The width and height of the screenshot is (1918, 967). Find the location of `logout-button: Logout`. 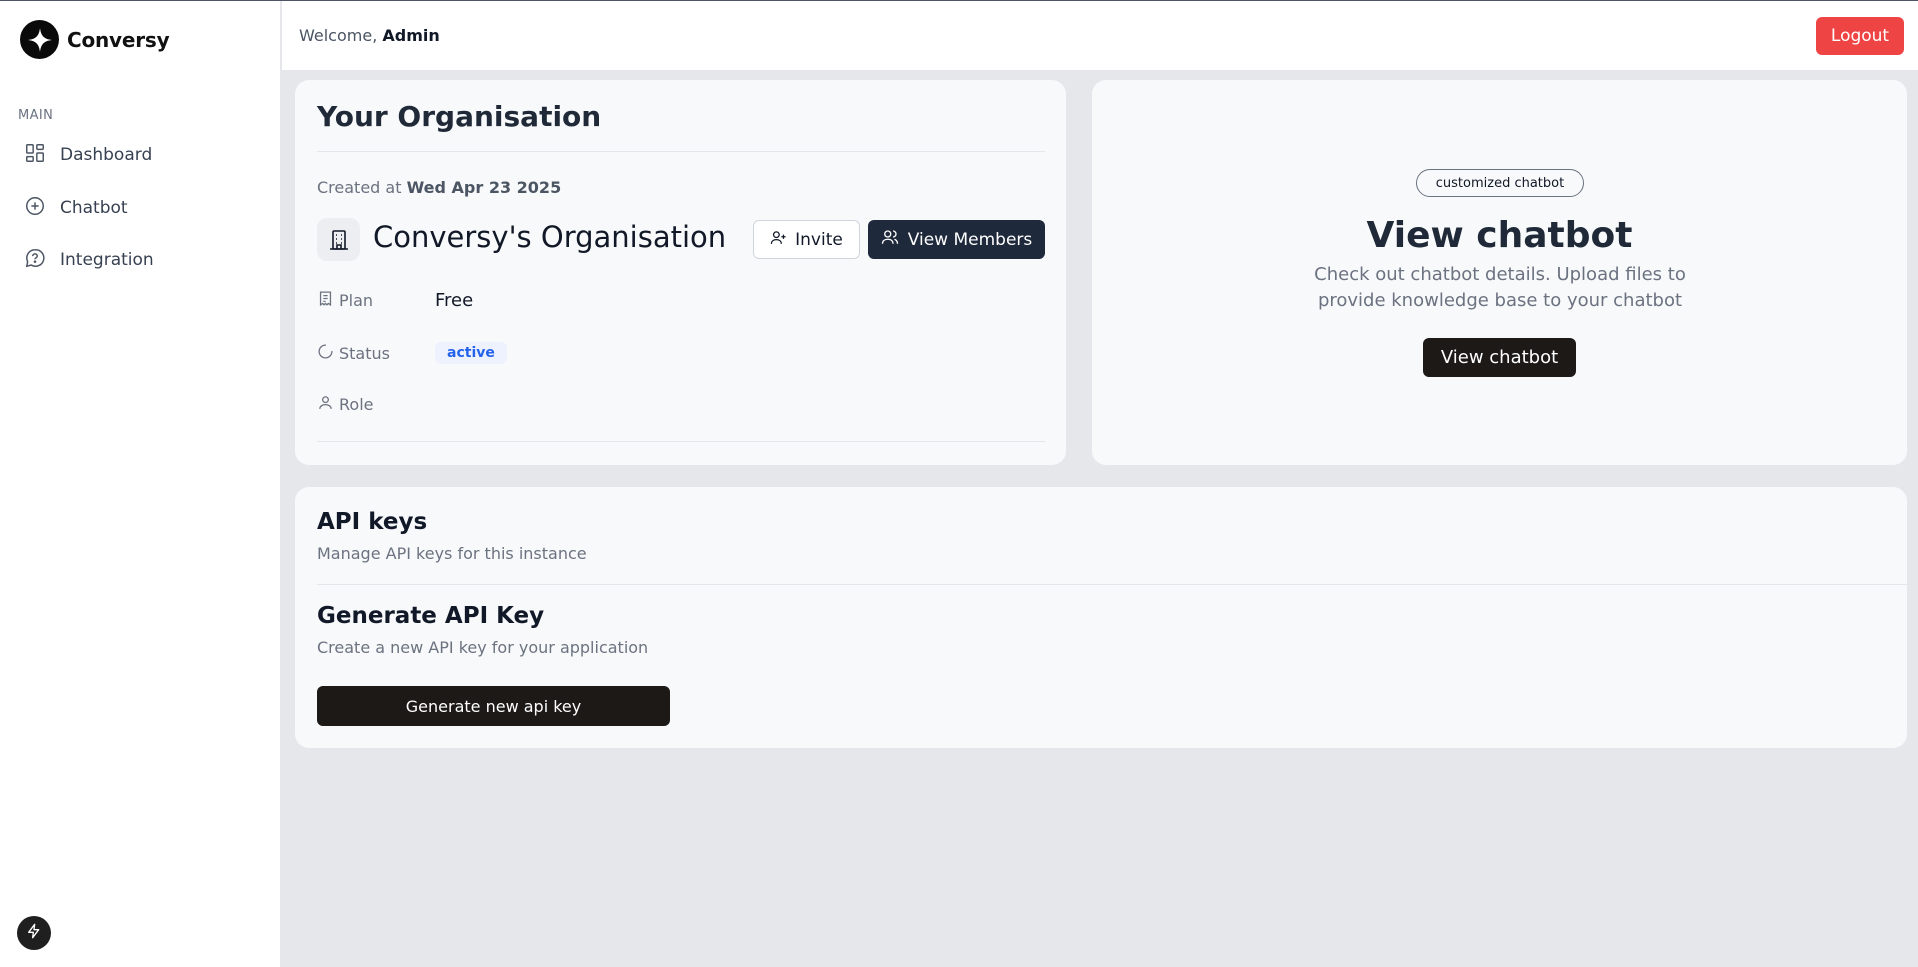

logout-button: Logout is located at coordinates (1860, 36).